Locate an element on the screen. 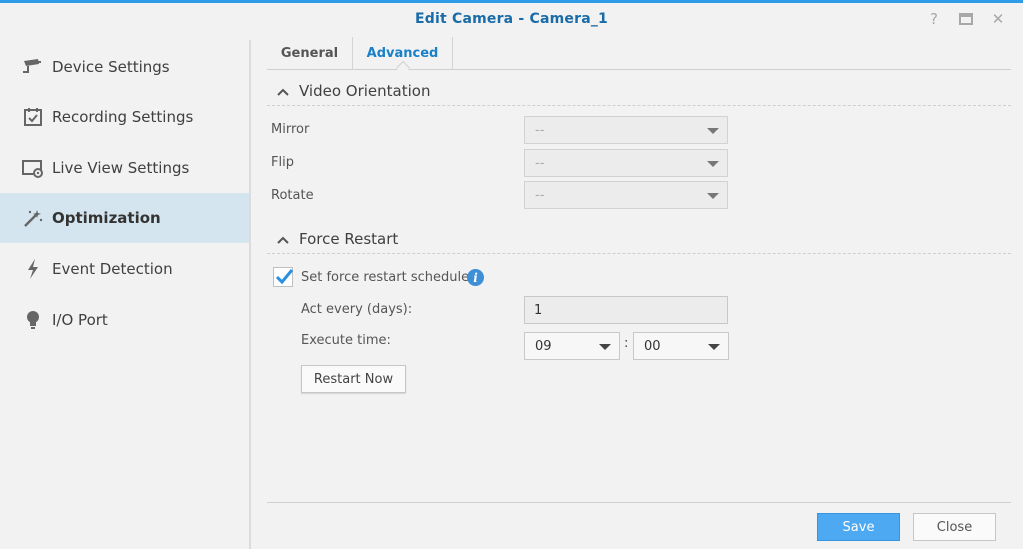 The width and height of the screenshot is (1023, 549). sidebar-item-label: Recording Settings is located at coordinates (123, 117).